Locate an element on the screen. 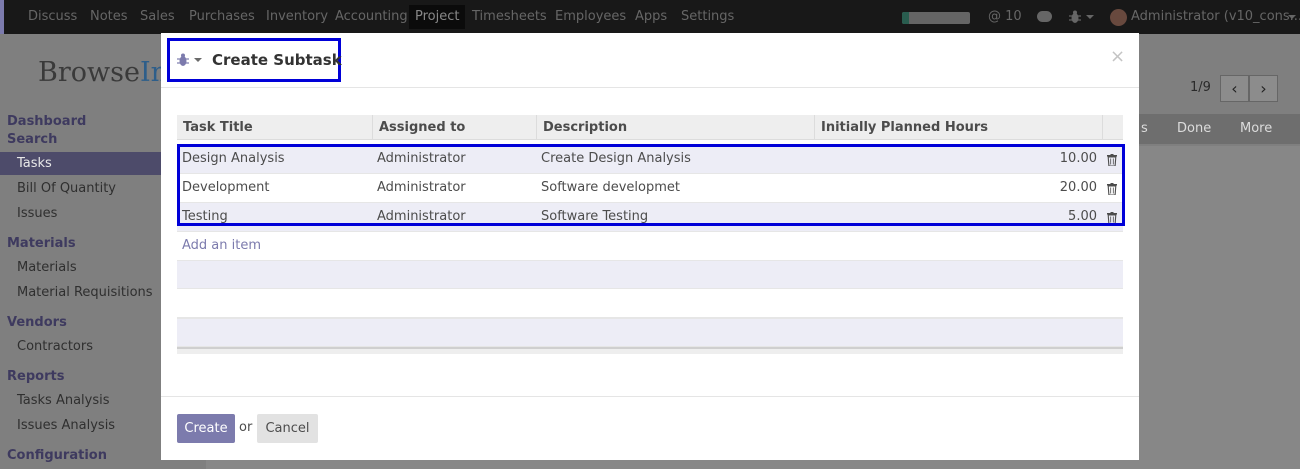  cell-description: Create Design Analysis is located at coordinates (676, 159).